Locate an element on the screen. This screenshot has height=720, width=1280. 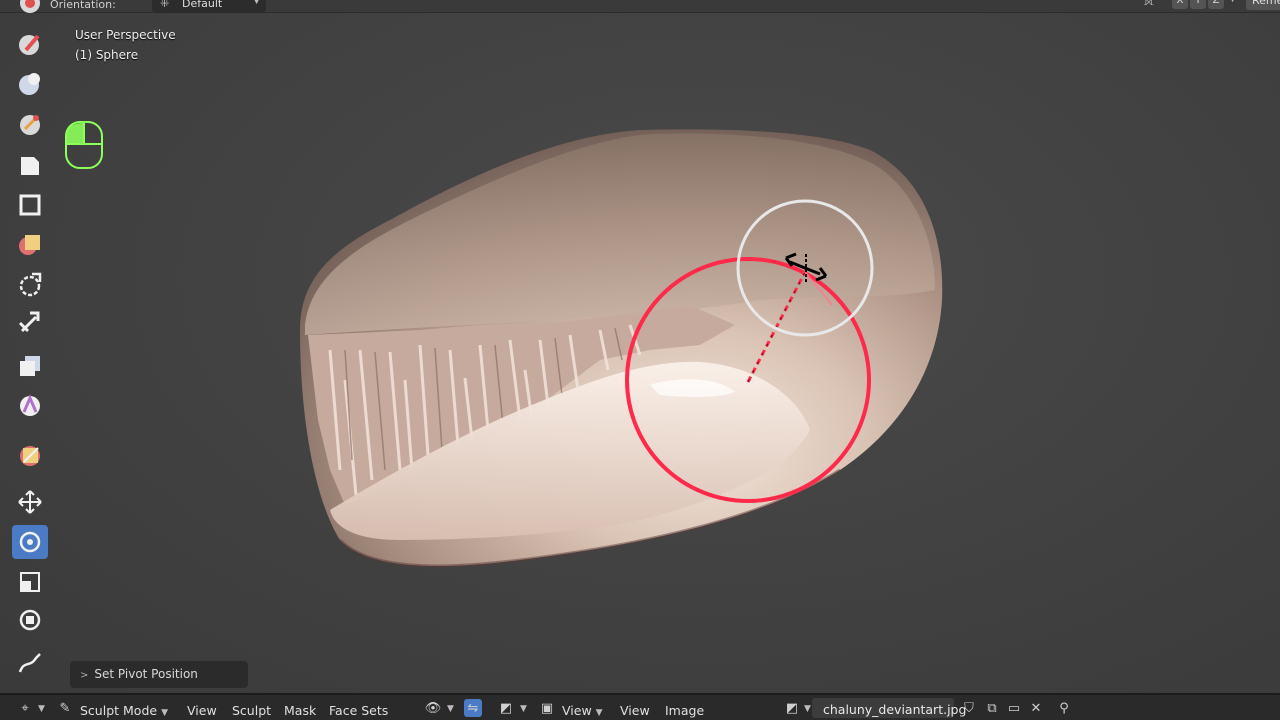
menu-mask: Mask is located at coordinates (300, 710).